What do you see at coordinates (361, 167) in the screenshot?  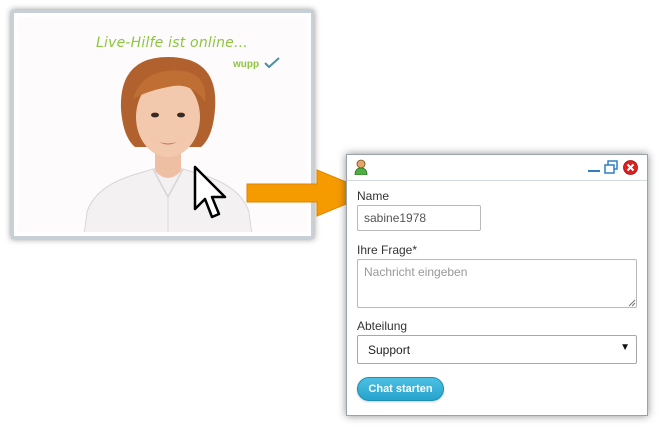 I see `user-icon` at bounding box center [361, 167].